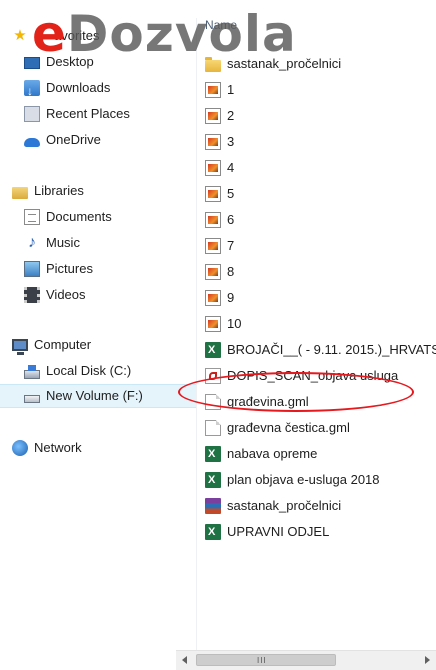  I want to click on nav-item-label: Downloads, so click(78, 87).